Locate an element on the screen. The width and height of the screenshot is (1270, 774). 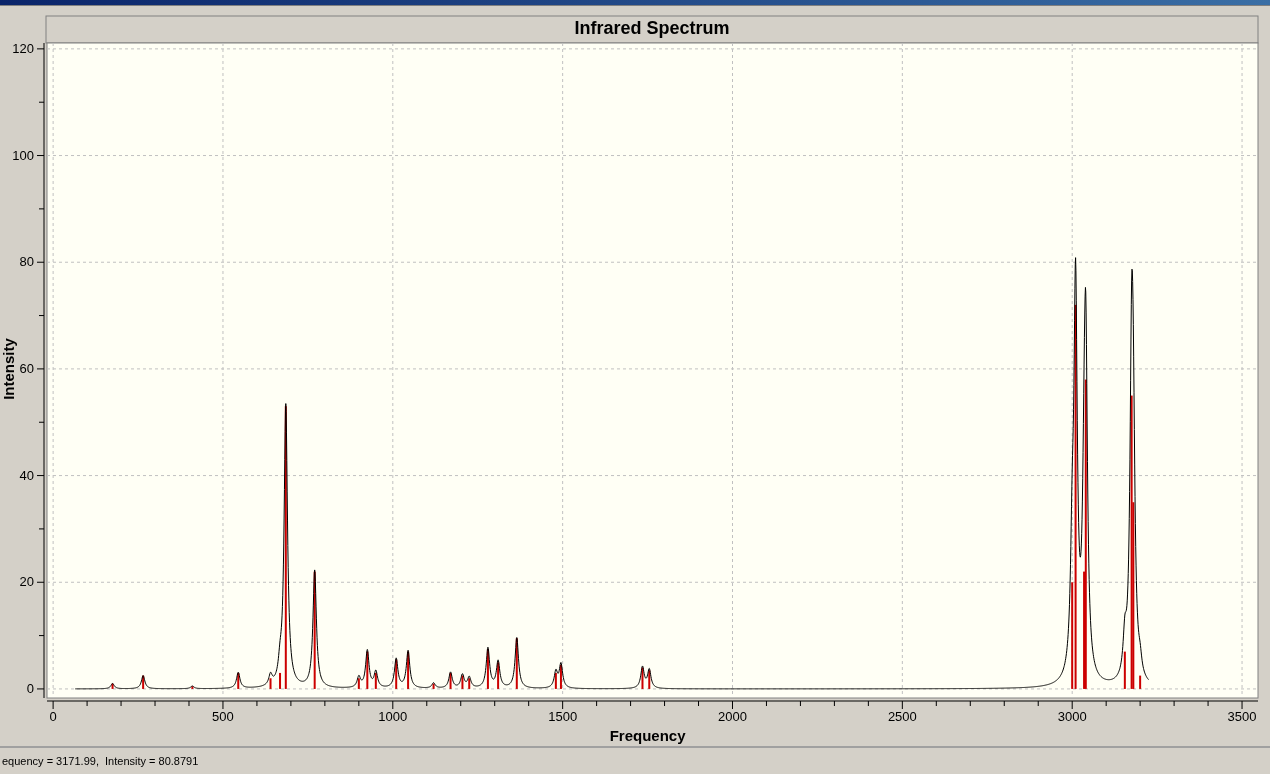
y-tick-label: 60 is located at coordinates (26, 368).